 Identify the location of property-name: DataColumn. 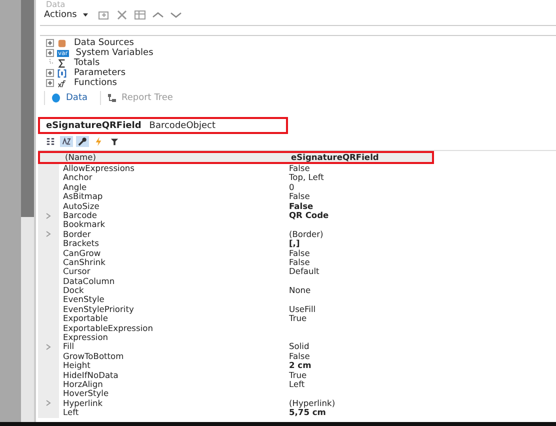
(89, 281).